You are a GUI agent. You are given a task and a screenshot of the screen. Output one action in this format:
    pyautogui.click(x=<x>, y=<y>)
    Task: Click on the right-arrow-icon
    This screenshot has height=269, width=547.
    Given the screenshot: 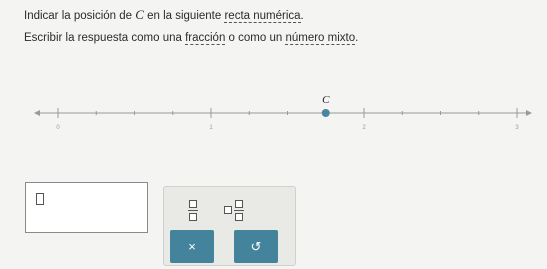 What is the action you would take?
    pyautogui.click(x=529, y=113)
    